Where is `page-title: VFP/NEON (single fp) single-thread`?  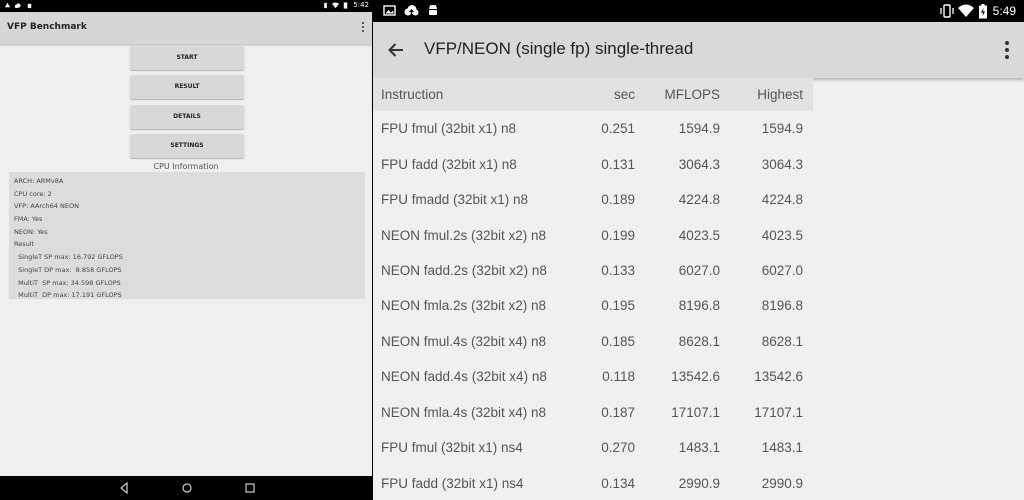 page-title: VFP/NEON (single fp) single-thread is located at coordinates (559, 48).